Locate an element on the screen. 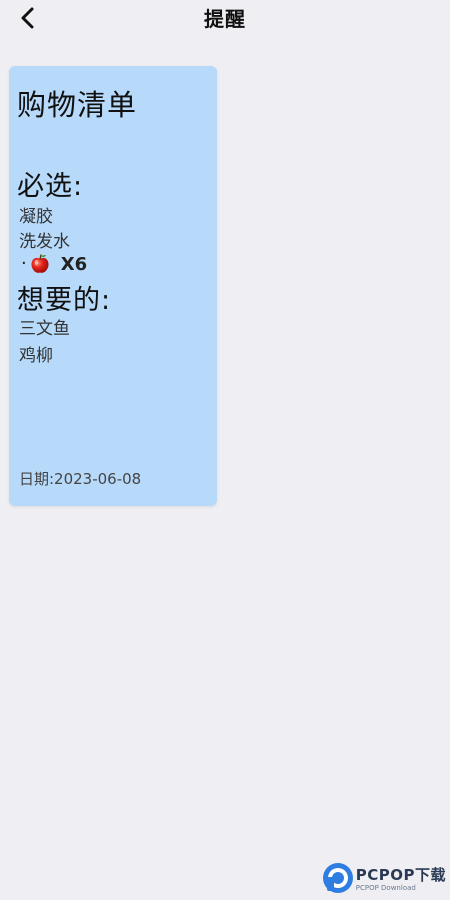 The width and height of the screenshot is (450, 900). list-item-apple: · X6 is located at coordinates (54, 264).